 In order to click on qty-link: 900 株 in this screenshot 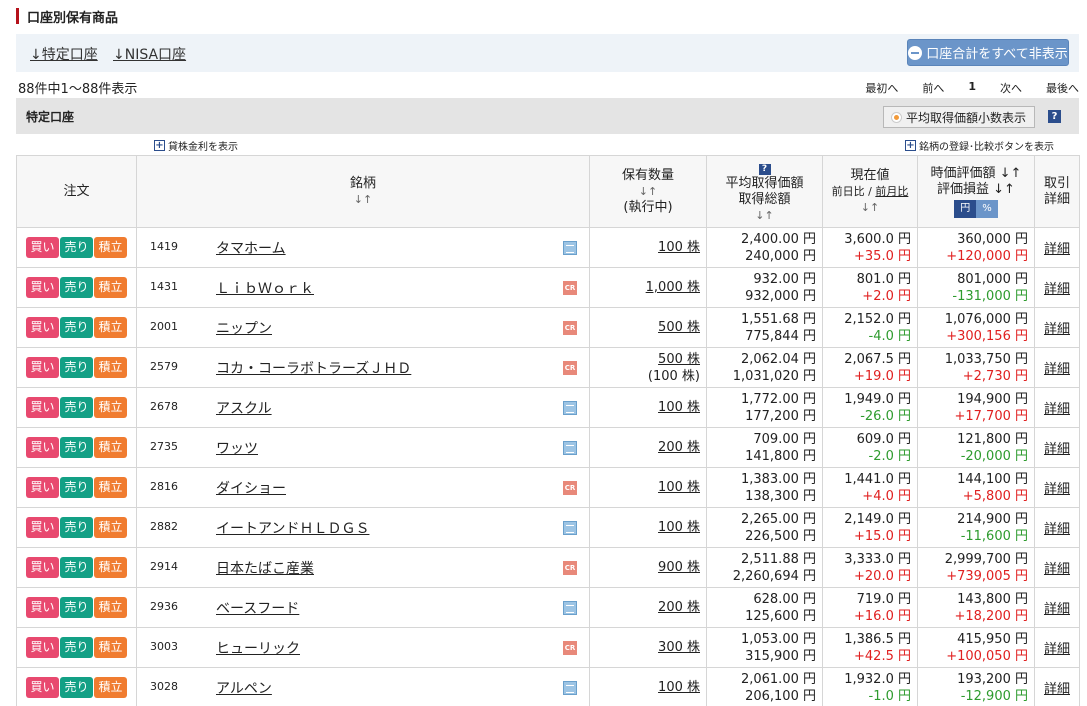, I will do `click(679, 567)`.